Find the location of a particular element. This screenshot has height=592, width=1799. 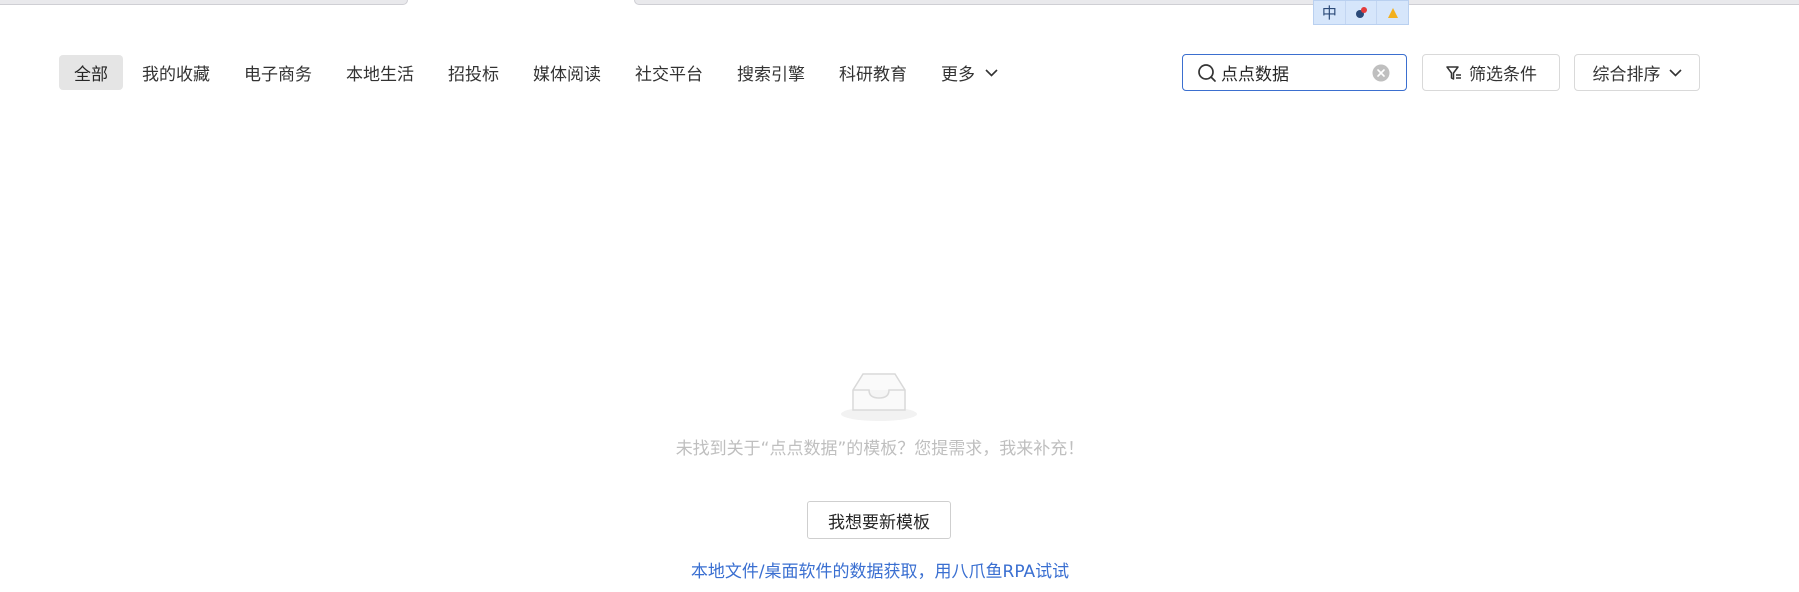

category-tab-label: 本地生活 is located at coordinates (380, 75).